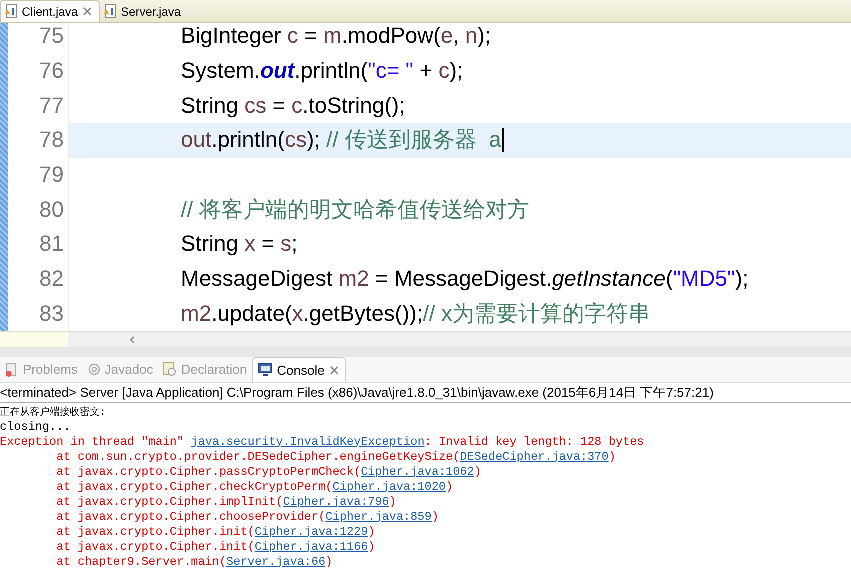 Image resolution: width=851 pixels, height=584 pixels. Describe the element at coordinates (276, 561) in the screenshot. I see `stack-trace-link: Server.java:66` at that location.